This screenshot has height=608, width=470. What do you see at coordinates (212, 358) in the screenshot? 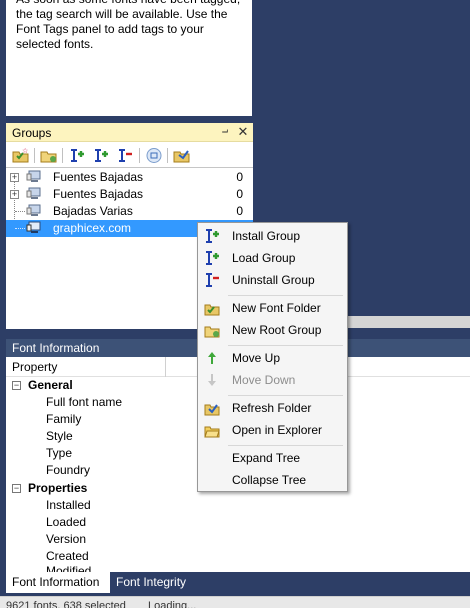
I see `arrow-up-icon` at bounding box center [212, 358].